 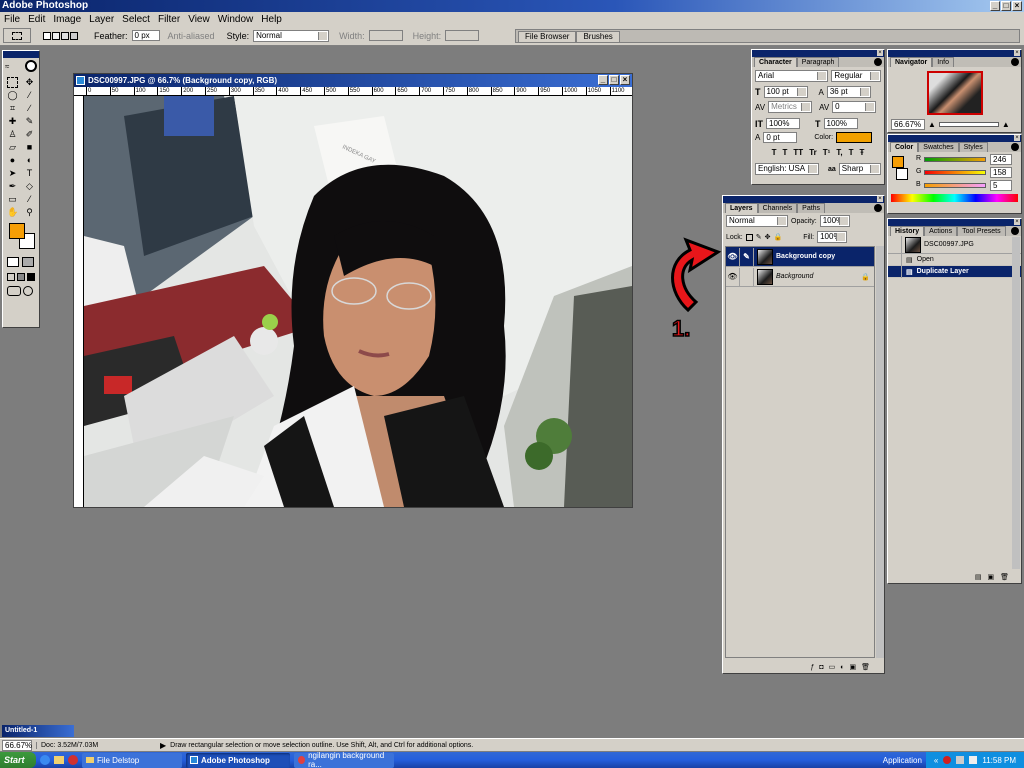 I want to click on magic-wand-tool-icon: ⁄, so click(x=29, y=95).